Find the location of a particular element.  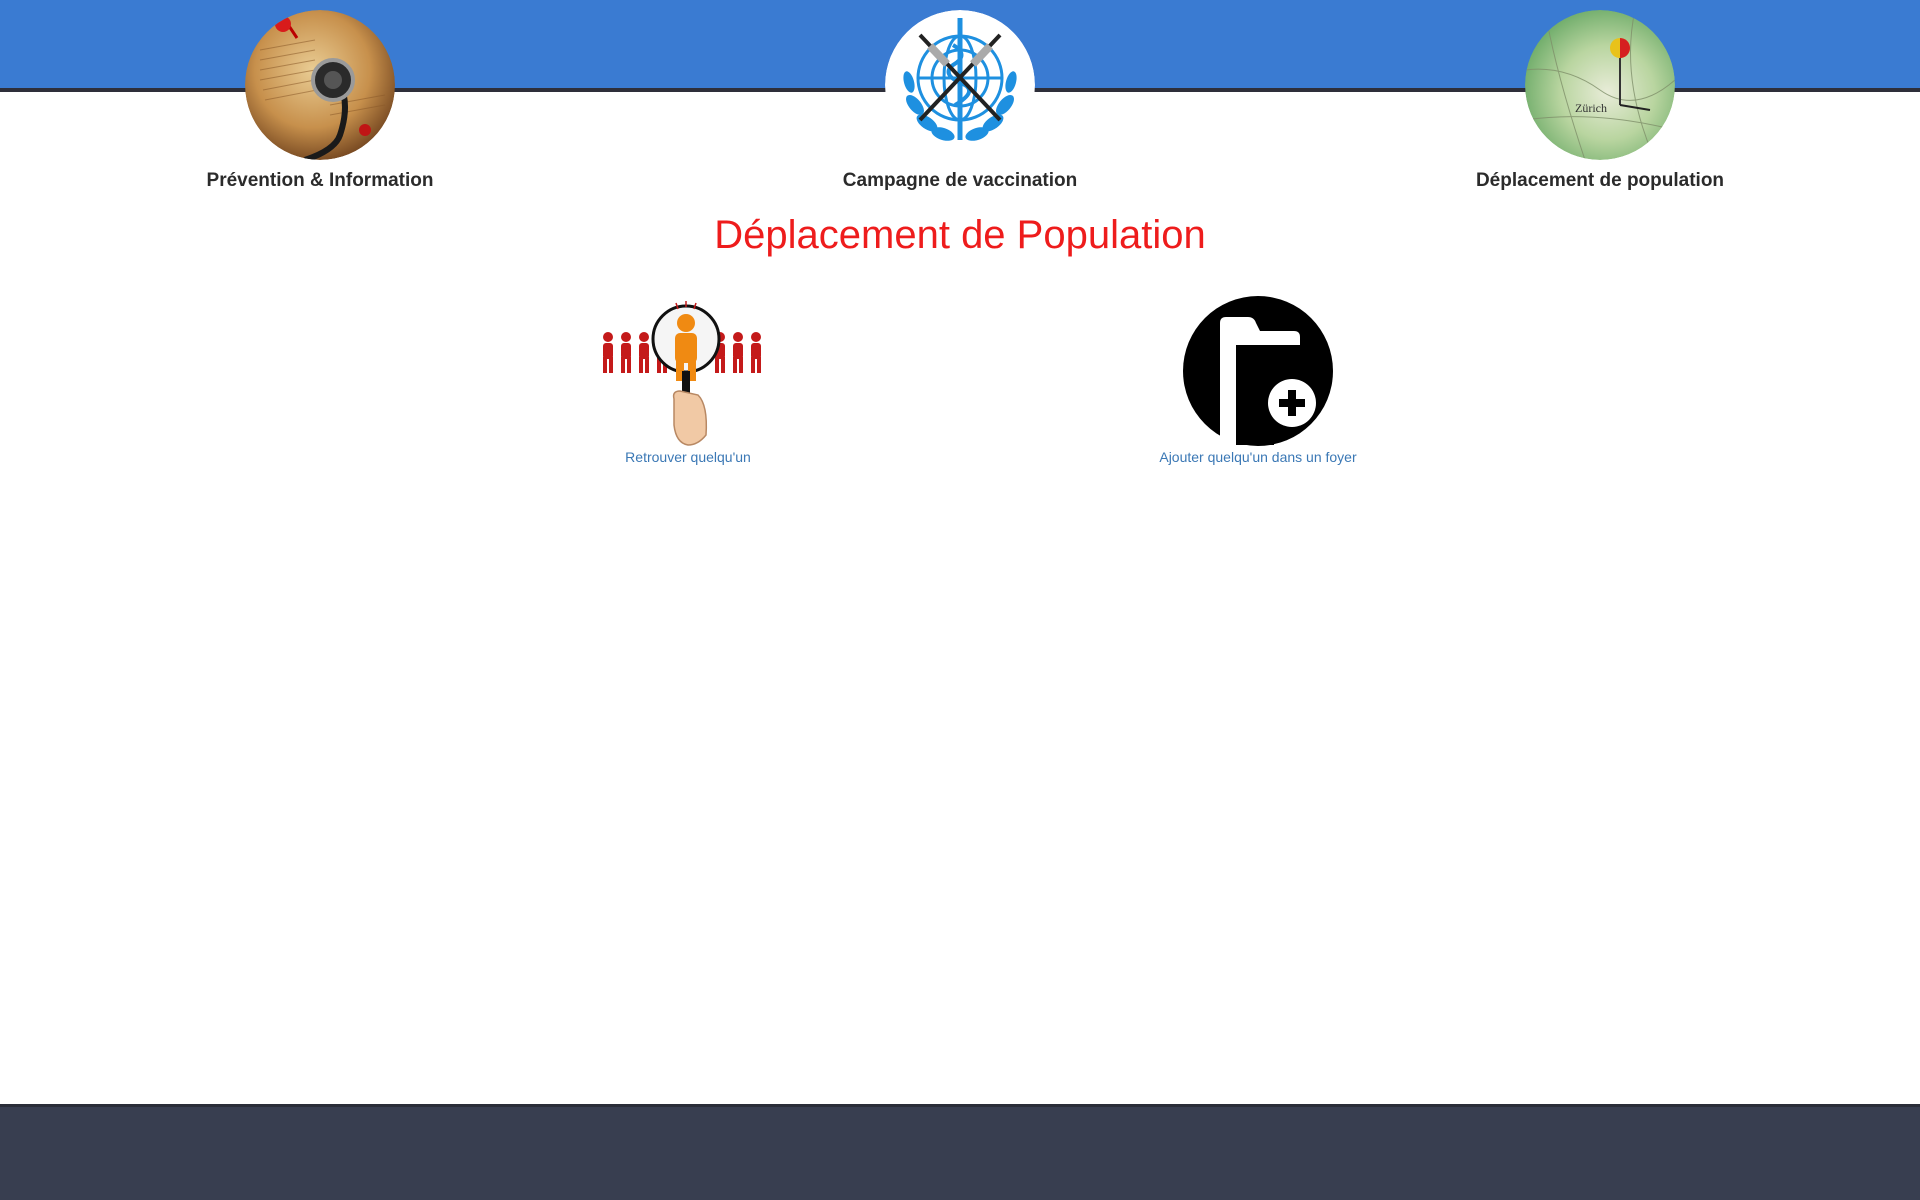

folder-add-icon is located at coordinates (1258, 371).